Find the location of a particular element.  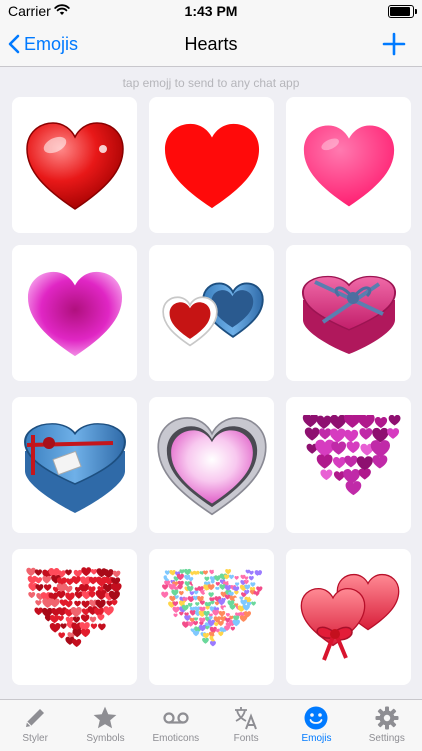

hint-text: tap emojj to send to any chat app is located at coordinates (211, 83).